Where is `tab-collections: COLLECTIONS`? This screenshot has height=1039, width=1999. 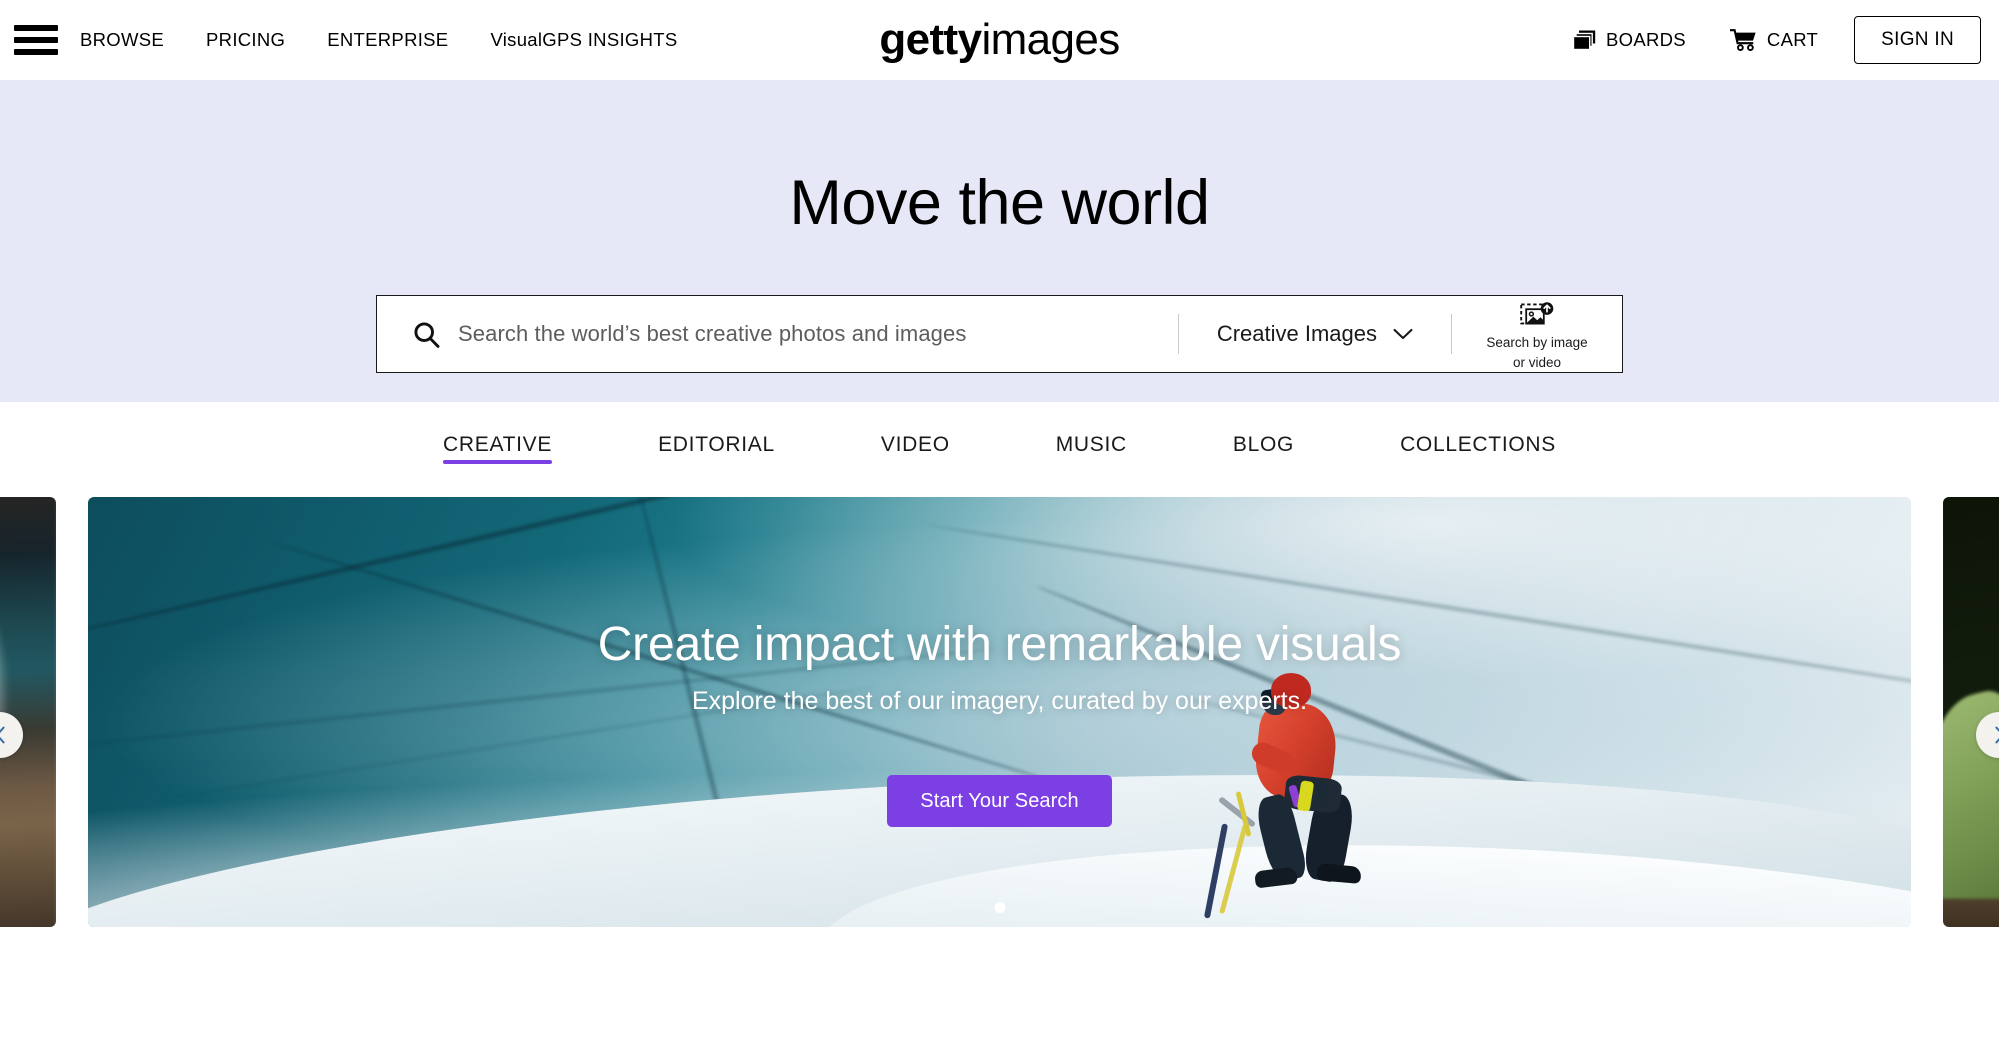 tab-collections: COLLECTIONS is located at coordinates (1478, 445).